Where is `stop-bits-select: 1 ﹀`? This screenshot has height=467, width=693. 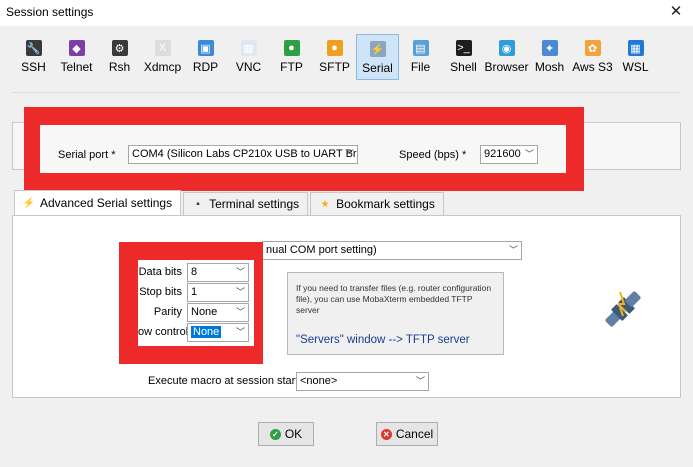
stop-bits-select: 1 ﹀ is located at coordinates (218, 292).